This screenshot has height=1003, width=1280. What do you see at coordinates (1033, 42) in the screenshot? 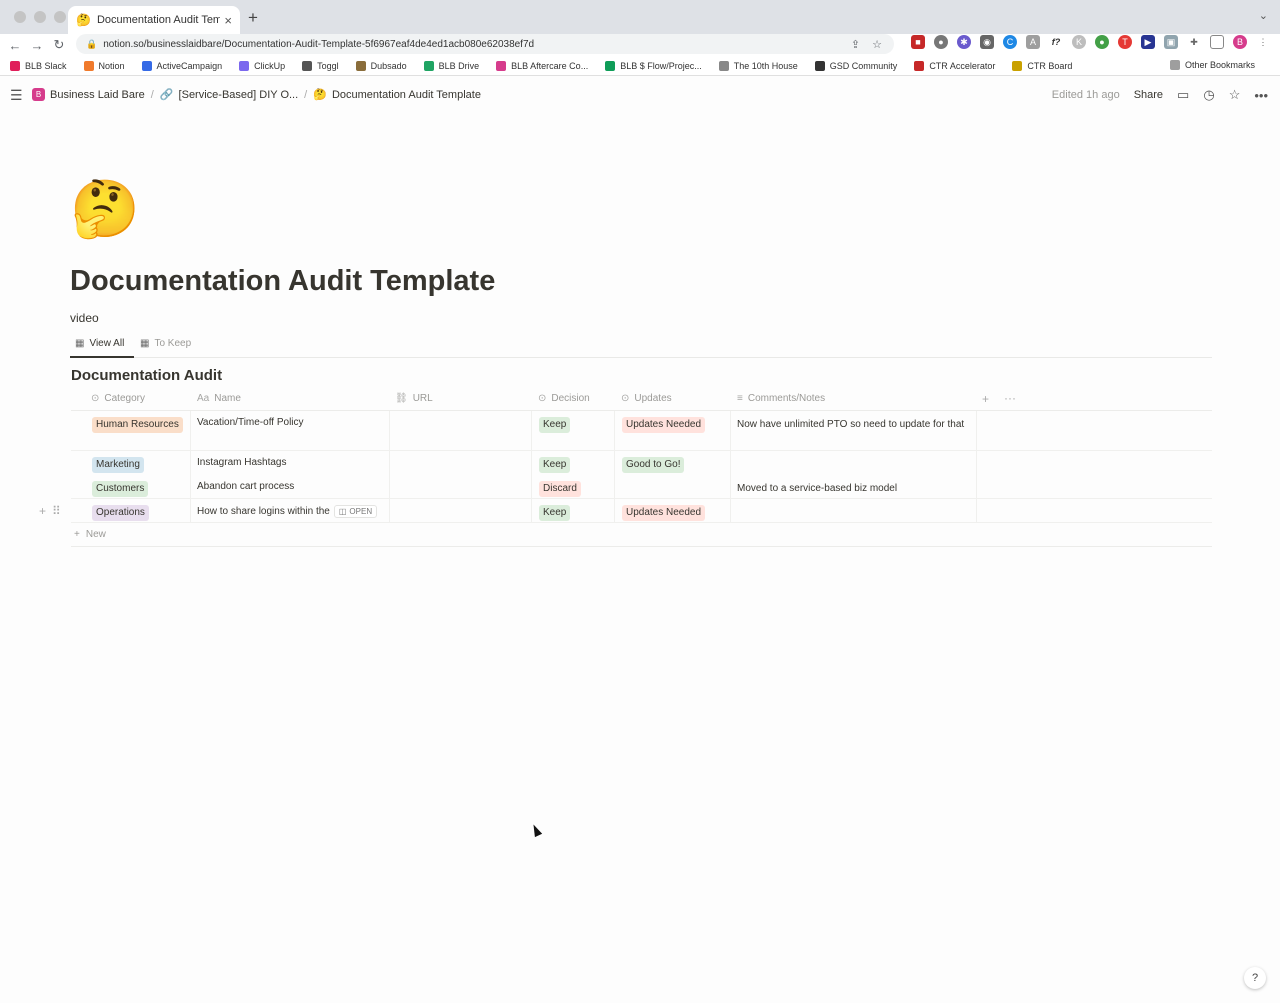
I see `extension-icon: A` at bounding box center [1033, 42].